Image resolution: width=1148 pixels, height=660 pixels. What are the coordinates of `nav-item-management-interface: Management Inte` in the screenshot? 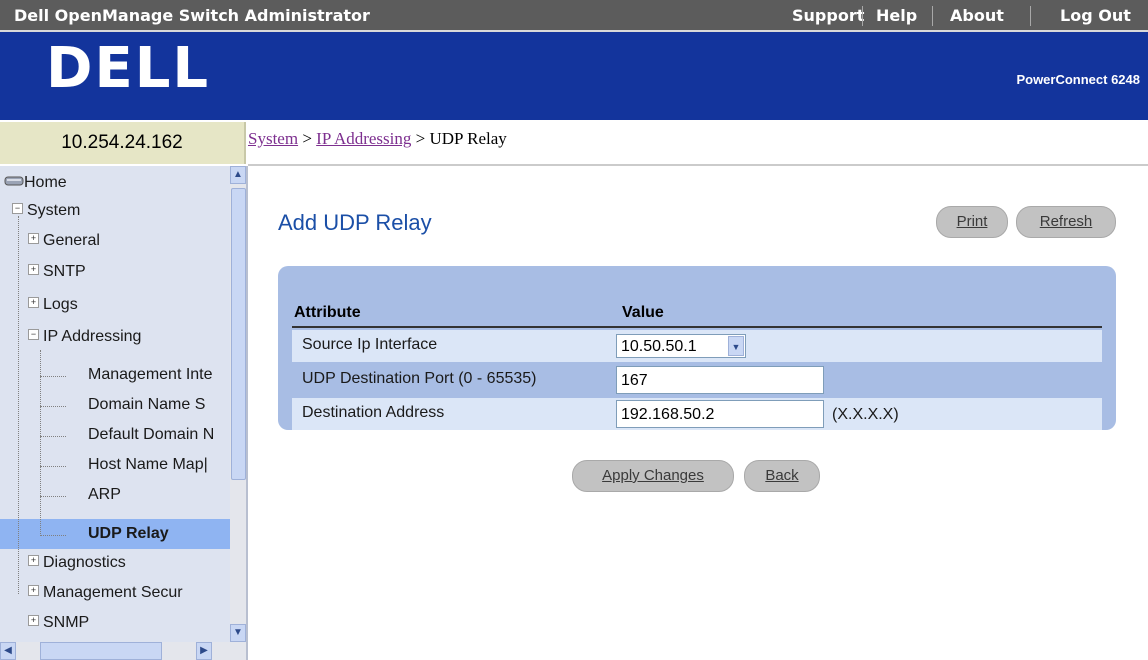 It's located at (150, 375).